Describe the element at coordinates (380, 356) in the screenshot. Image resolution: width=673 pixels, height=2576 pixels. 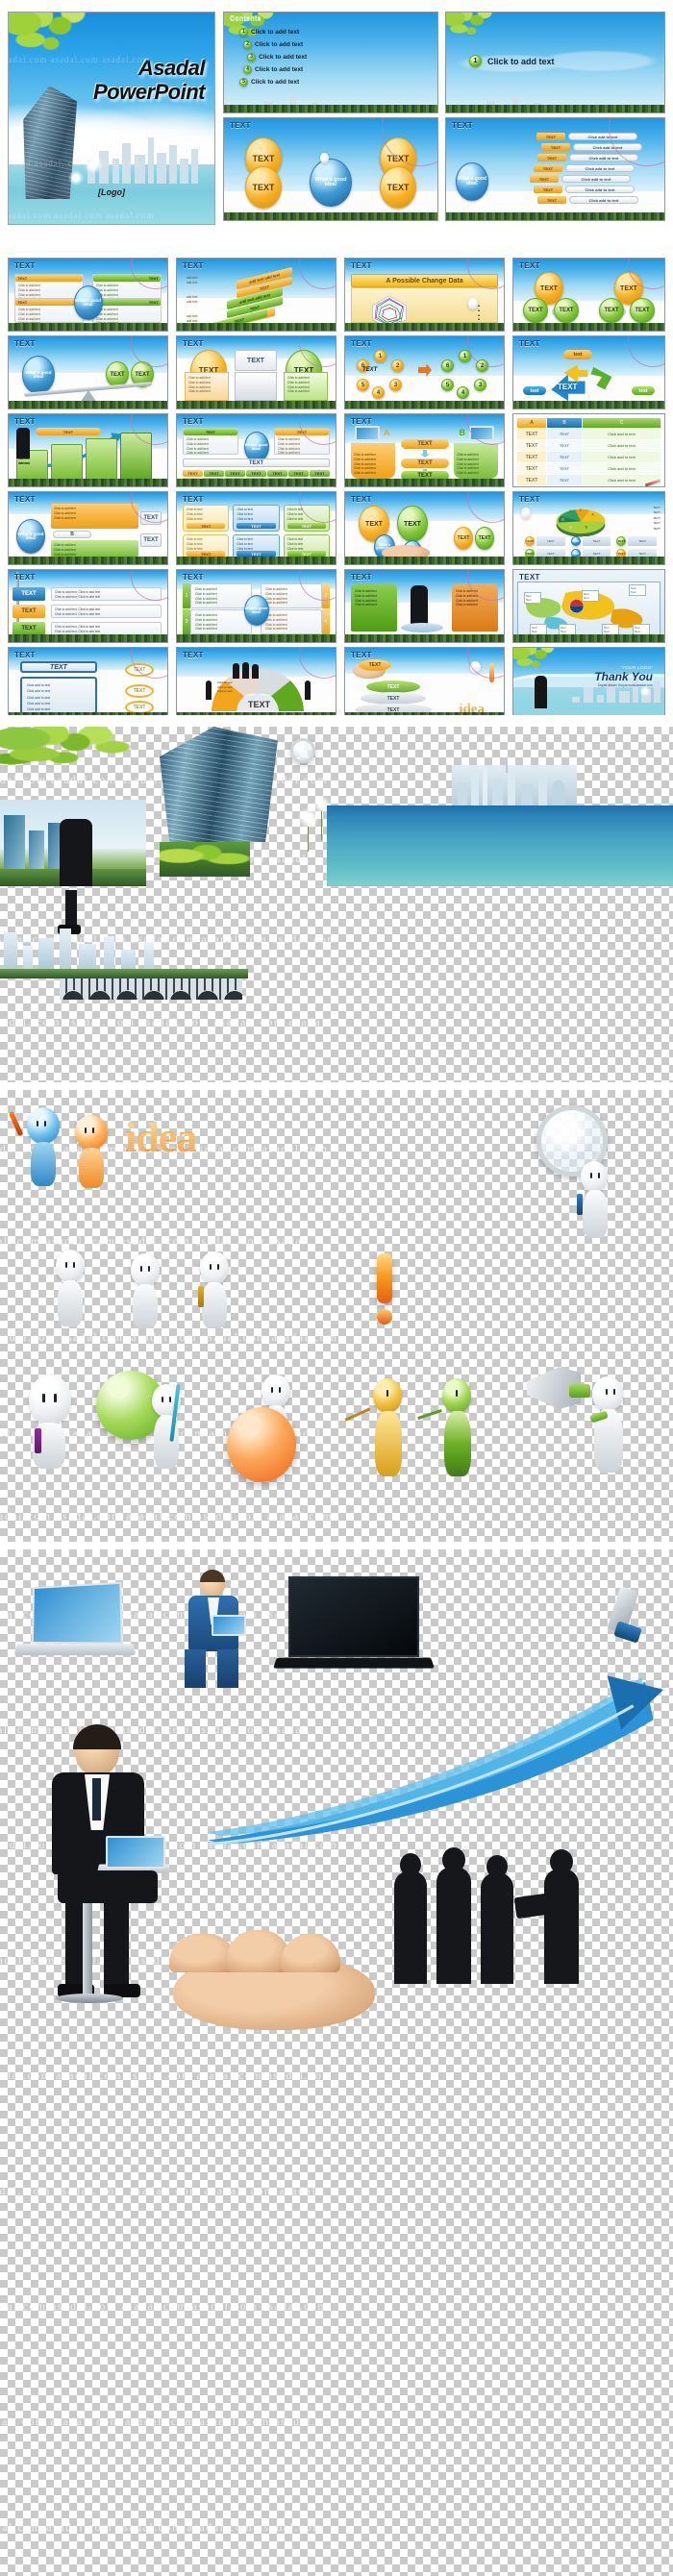
I see `cycle-node: 1` at that location.